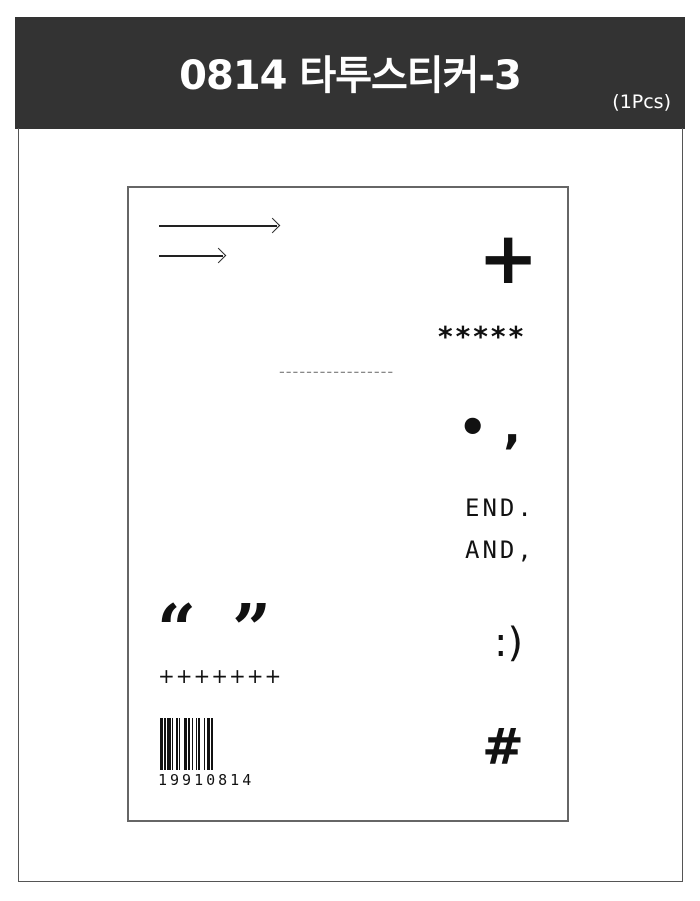 The width and height of the screenshot is (700, 901). What do you see at coordinates (509, 643) in the screenshot?
I see `smiley-sticker: :)` at bounding box center [509, 643].